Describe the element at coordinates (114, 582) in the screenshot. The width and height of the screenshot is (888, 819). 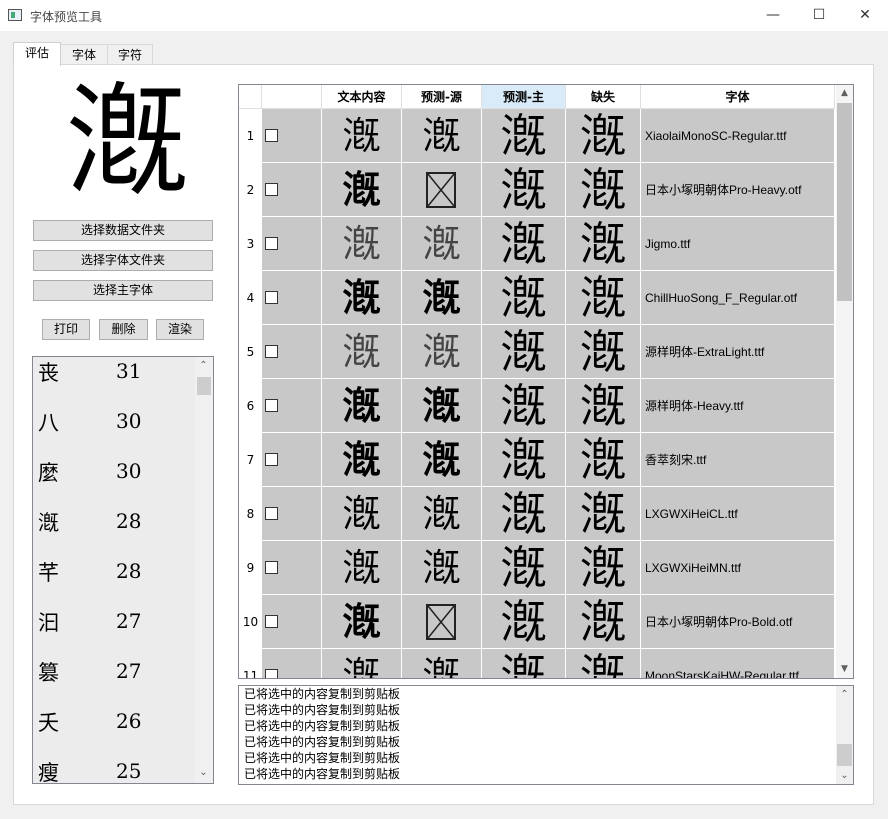
I see `list-item: 芊 28` at that location.